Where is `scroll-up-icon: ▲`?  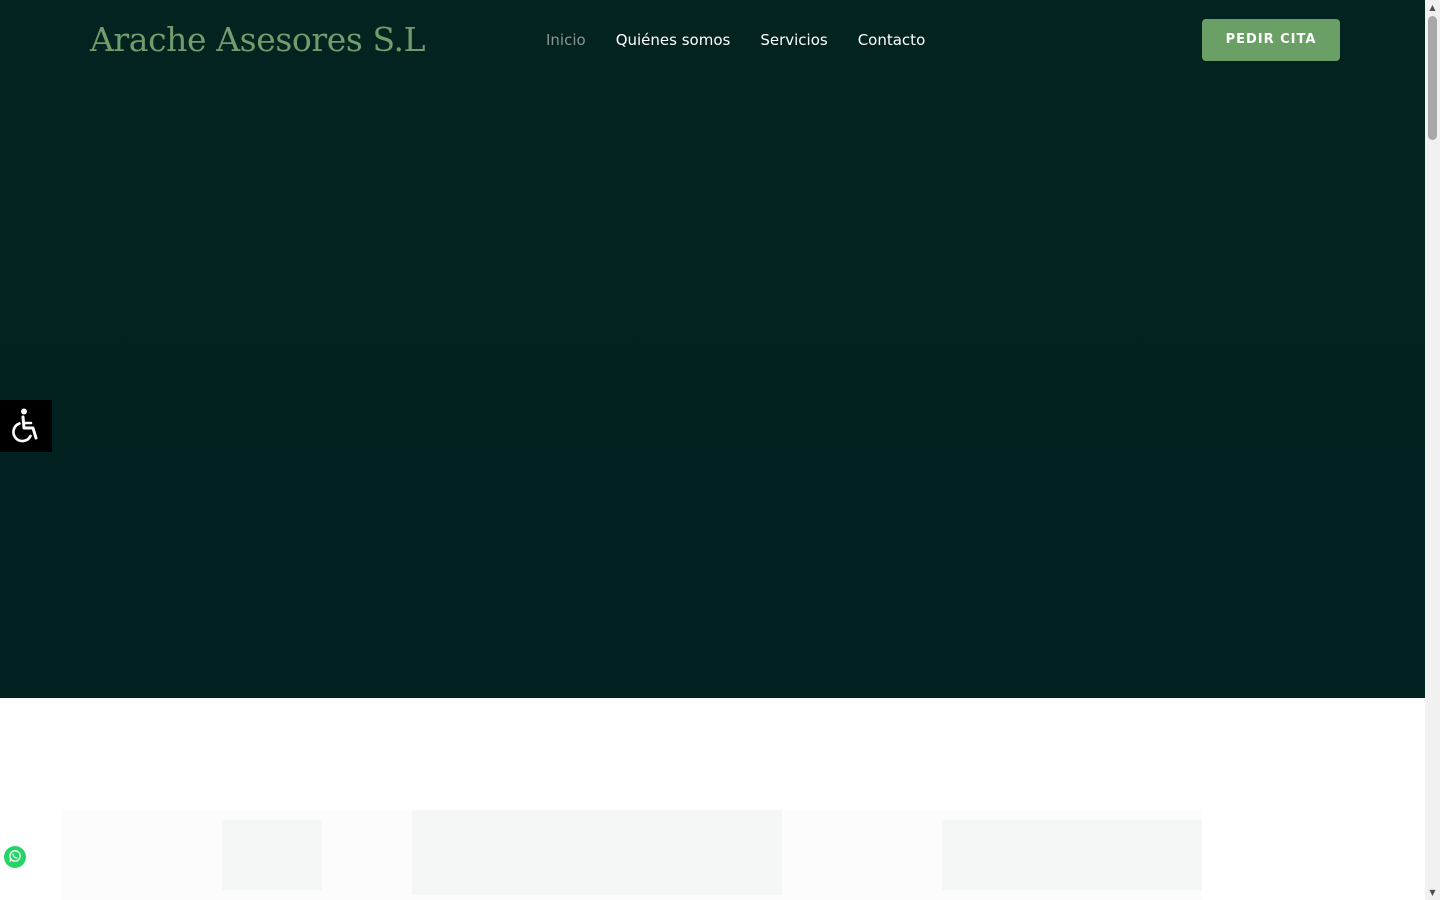
scroll-up-icon: ▲ is located at coordinates (1432, 7).